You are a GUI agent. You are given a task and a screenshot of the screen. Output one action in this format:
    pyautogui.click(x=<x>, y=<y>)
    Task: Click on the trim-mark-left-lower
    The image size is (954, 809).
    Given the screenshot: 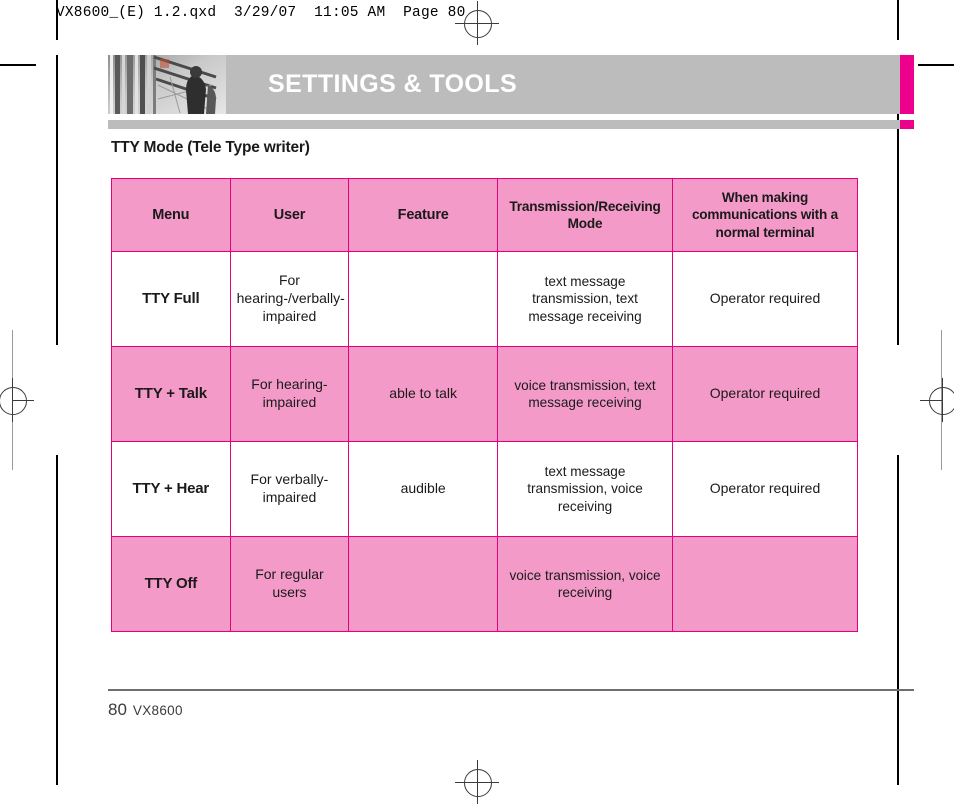 What is the action you would take?
    pyautogui.click(x=57, y=620)
    